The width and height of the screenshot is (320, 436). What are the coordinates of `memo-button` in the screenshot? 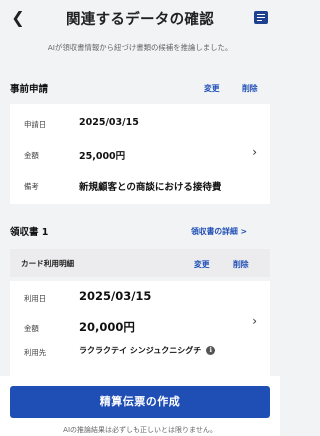 It's located at (261, 17).